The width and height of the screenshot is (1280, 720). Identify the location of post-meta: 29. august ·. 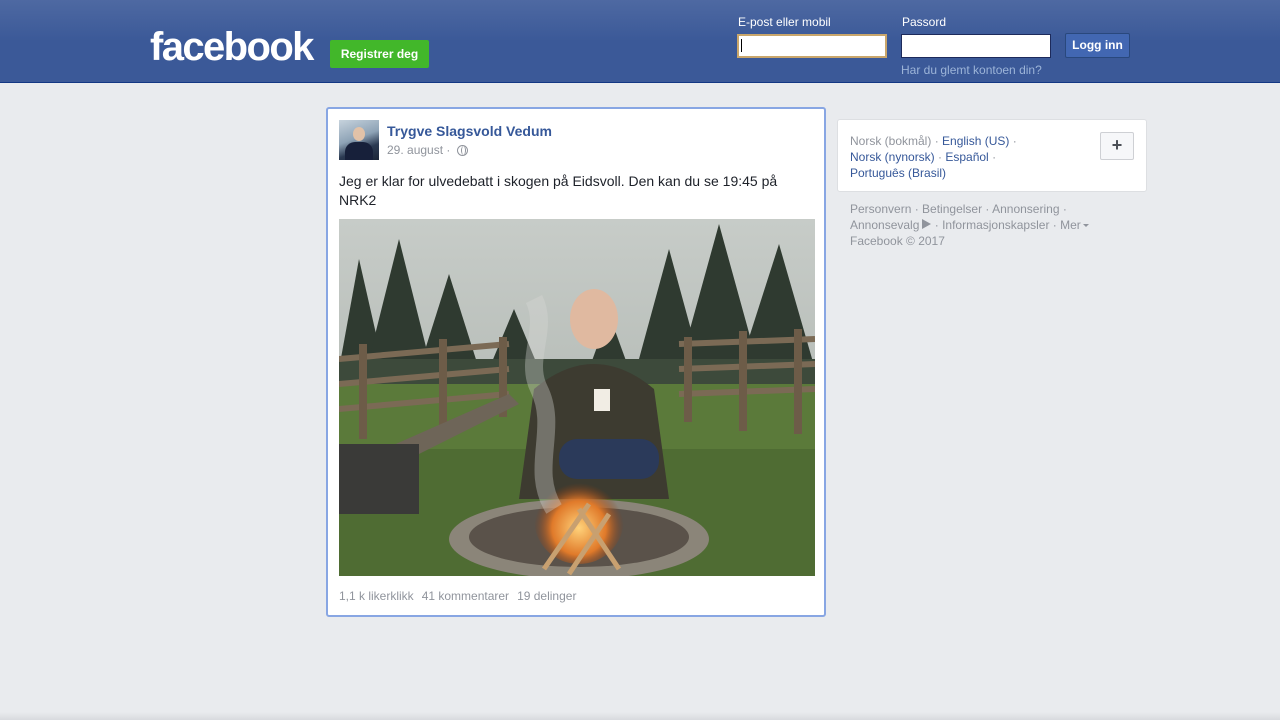
(428, 150).